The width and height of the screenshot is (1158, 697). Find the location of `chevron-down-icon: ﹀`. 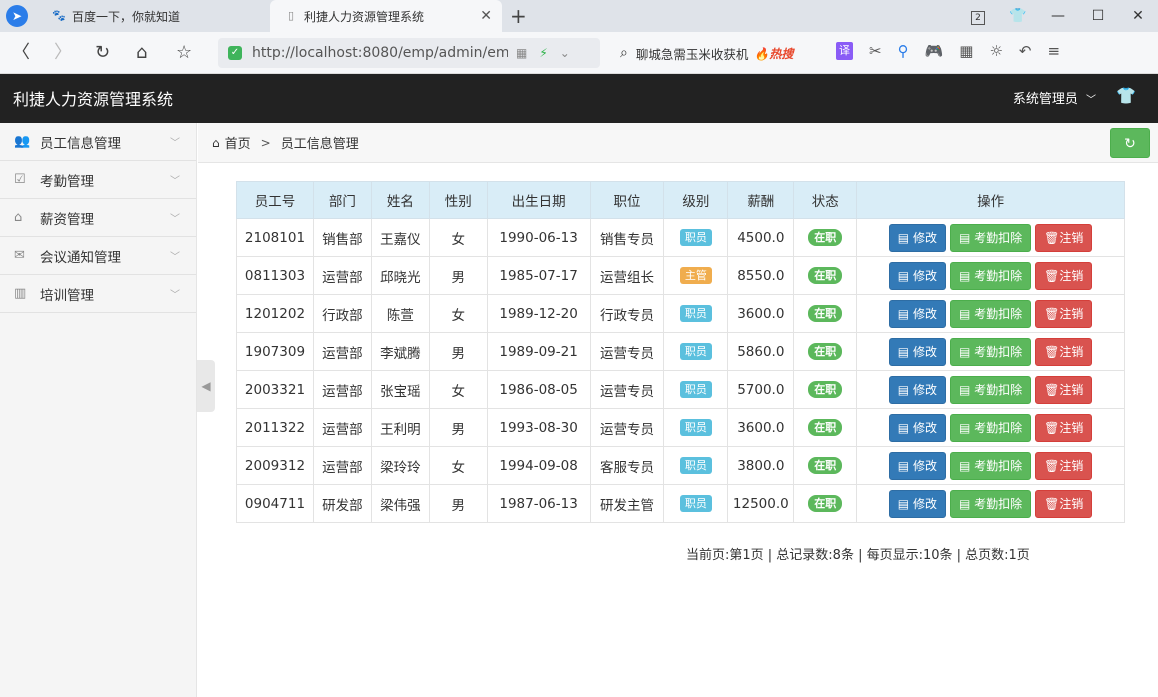

chevron-down-icon: ﹀ is located at coordinates (175, 257).